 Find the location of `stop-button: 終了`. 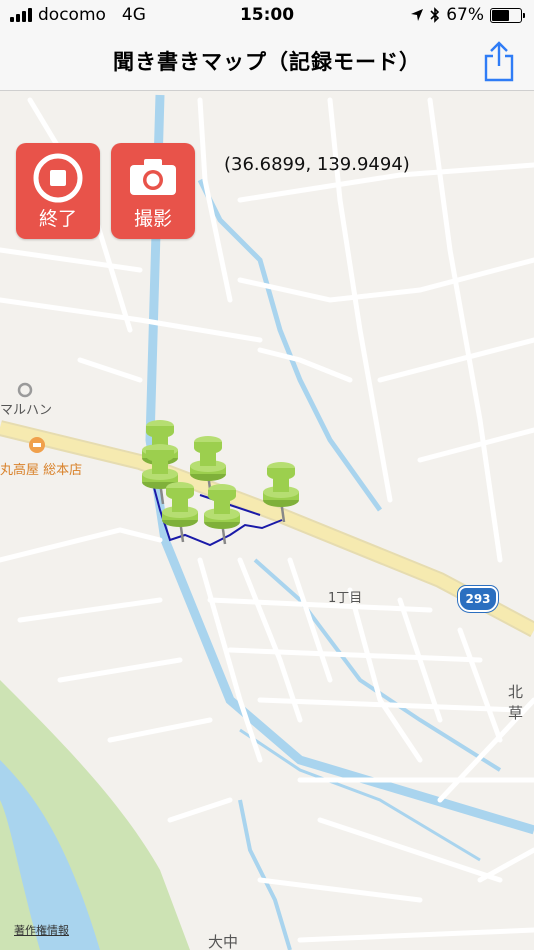

stop-button: 終了 is located at coordinates (58, 191).